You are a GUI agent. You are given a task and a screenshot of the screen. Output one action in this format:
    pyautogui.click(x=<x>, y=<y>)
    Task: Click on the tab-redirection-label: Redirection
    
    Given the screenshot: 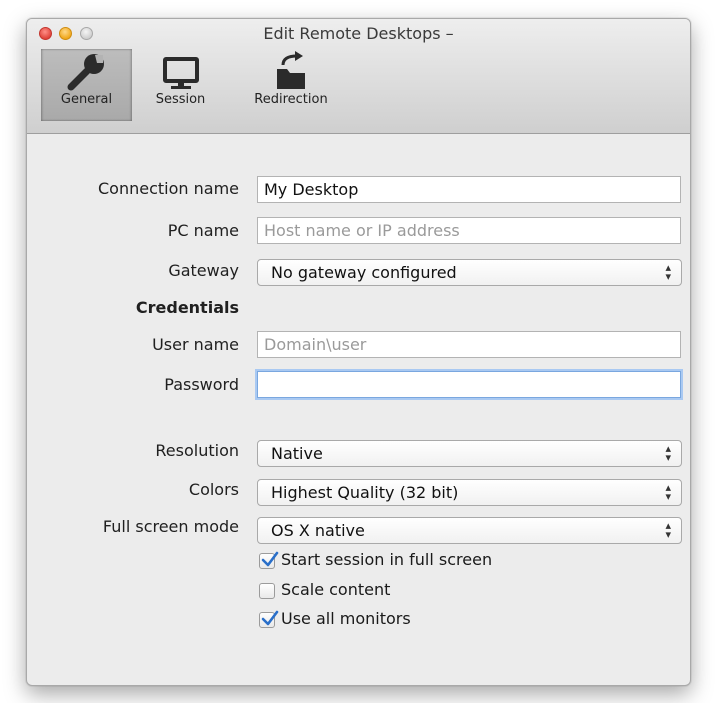 What is the action you would take?
    pyautogui.click(x=291, y=99)
    